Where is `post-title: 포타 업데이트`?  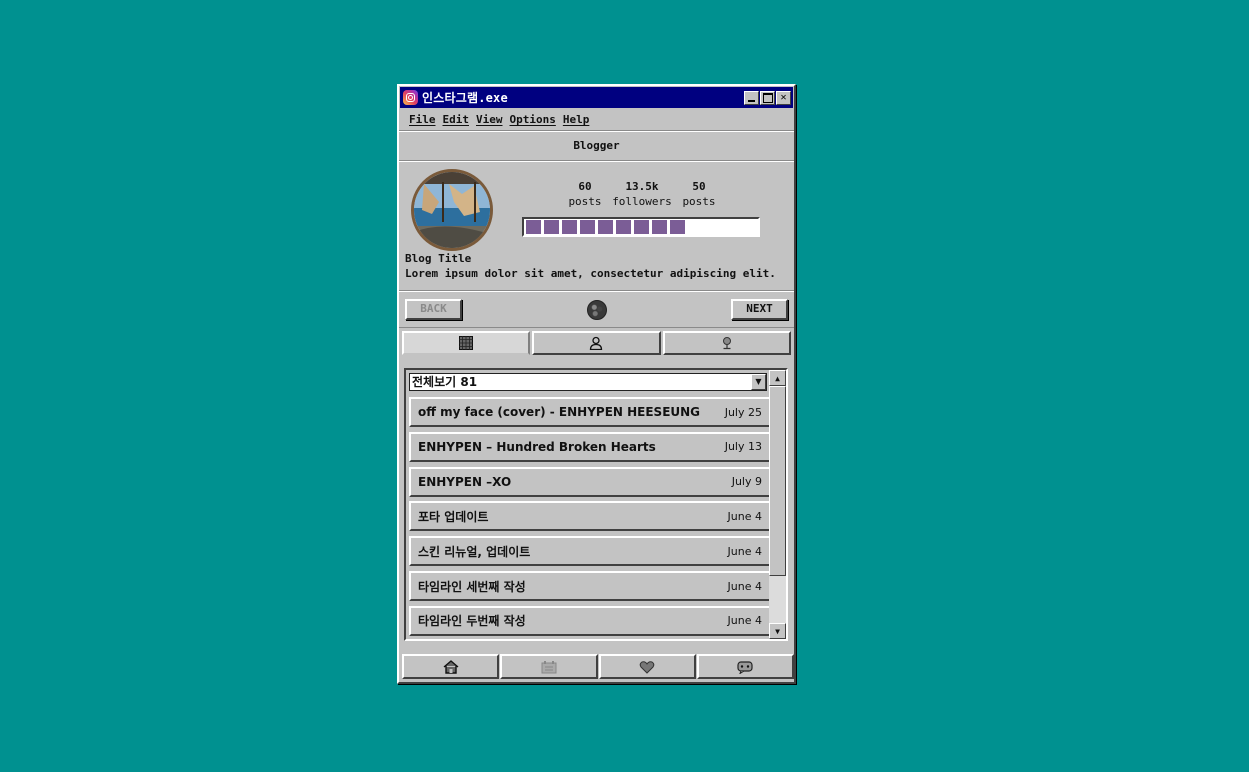 post-title: 포타 업데이트 is located at coordinates (453, 516).